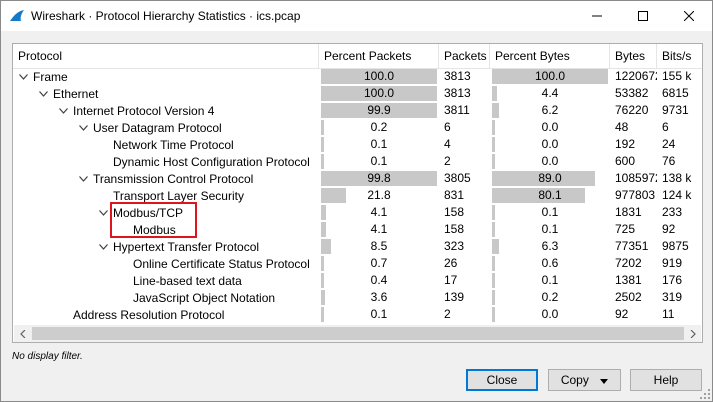  What do you see at coordinates (447, 144) in the screenshot?
I see `packets-cell: 4` at bounding box center [447, 144].